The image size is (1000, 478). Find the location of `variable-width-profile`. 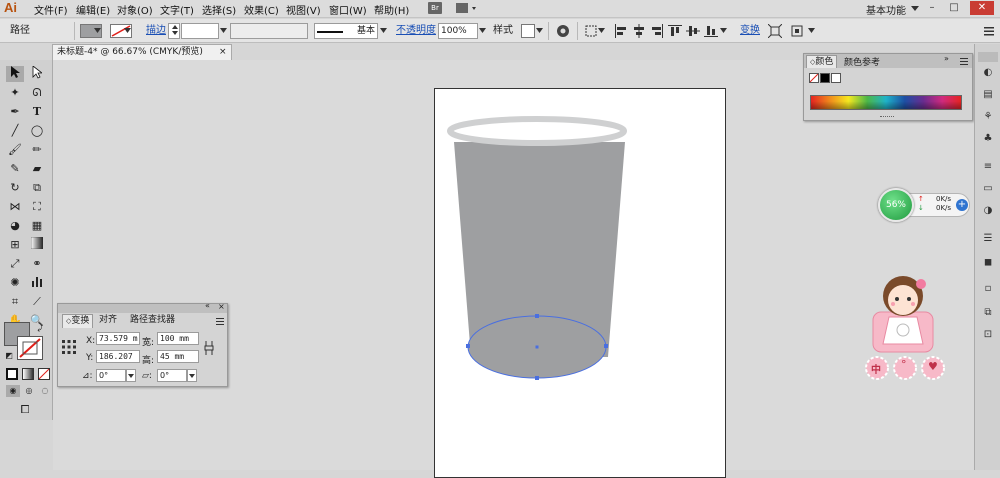

variable-width-profile is located at coordinates (269, 31).